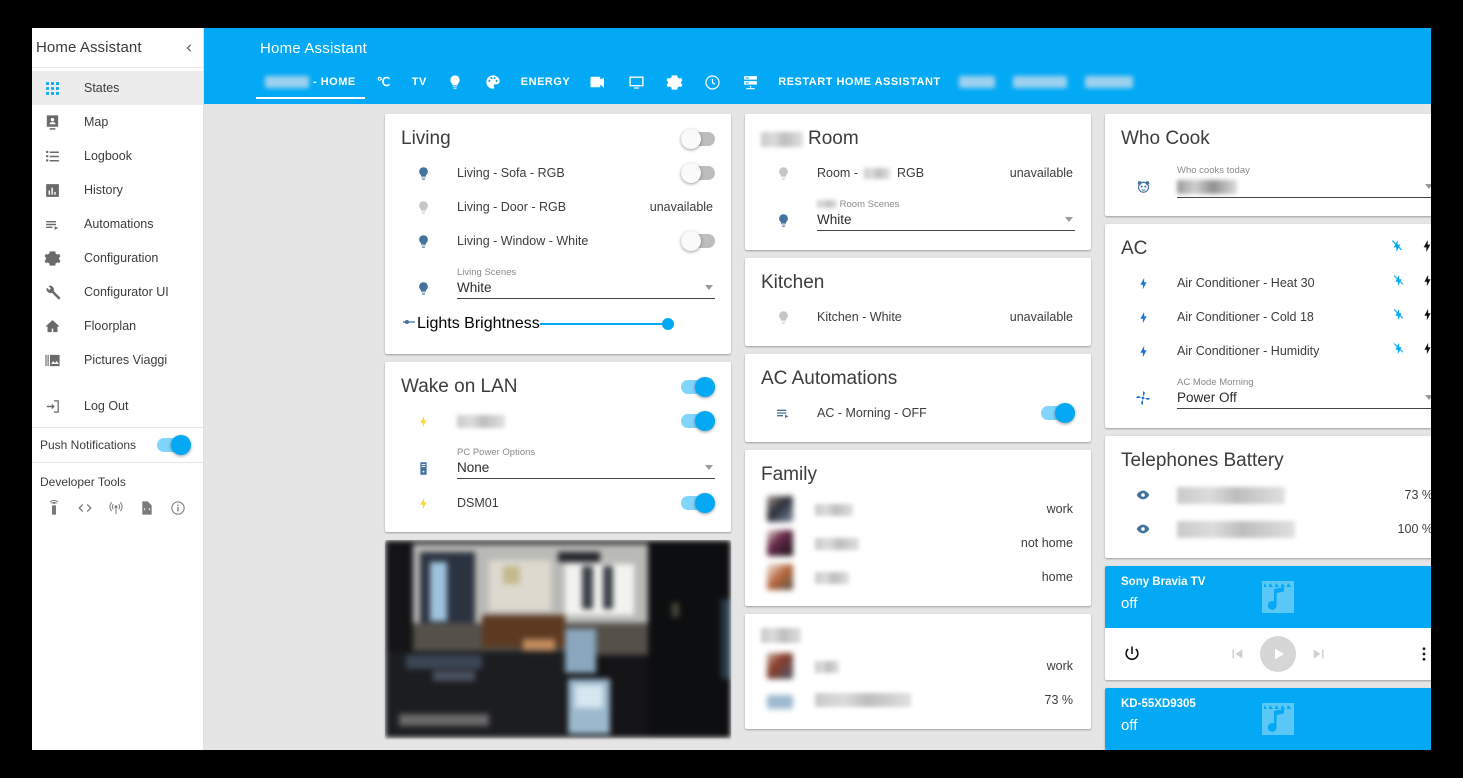 This screenshot has width=1463, height=778. What do you see at coordinates (558, 173) in the screenshot?
I see `entity-row: Living - Sofa - RGB` at bounding box center [558, 173].